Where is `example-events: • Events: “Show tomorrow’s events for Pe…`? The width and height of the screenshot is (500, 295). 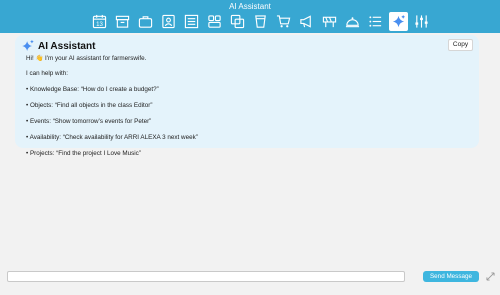
example-events: • Events: “Show tomorrow’s events for Pe… is located at coordinates (89, 121).